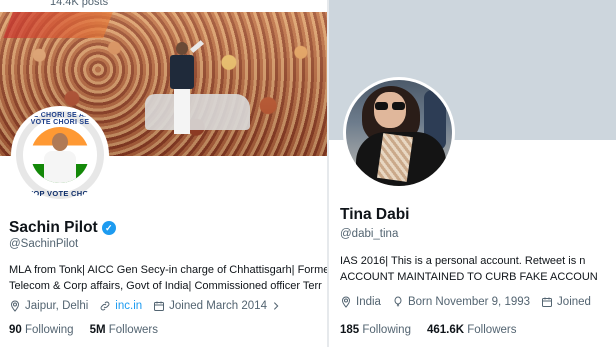 The width and height of the screenshot is (616, 347). What do you see at coordinates (469, 277) in the screenshot?
I see `profile-bio-line-2: ACCOUNT MAINTAINED TO CURB FAKE ACCOUN` at bounding box center [469, 277].